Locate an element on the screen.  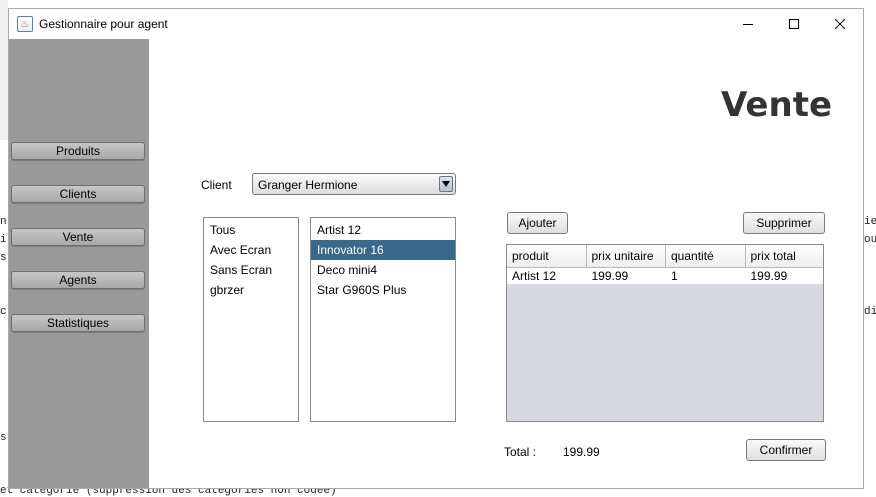
maximize-icon is located at coordinates (794, 24).